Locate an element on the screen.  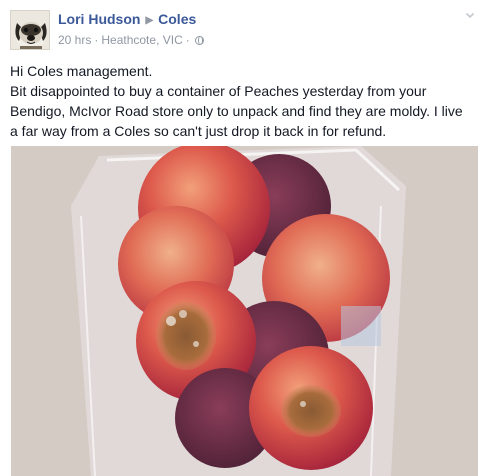
author-avatar is located at coordinates (30, 30).